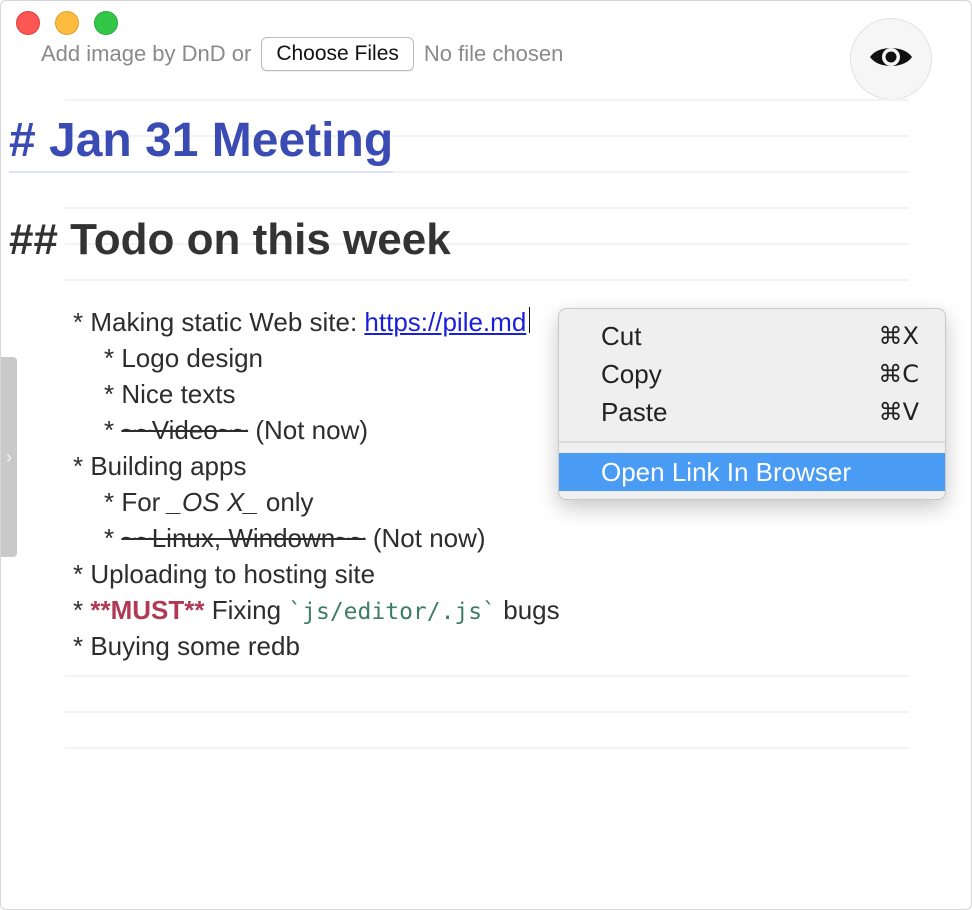  I want to click on list-item-text: * Making static Web site:, so click(219, 322).